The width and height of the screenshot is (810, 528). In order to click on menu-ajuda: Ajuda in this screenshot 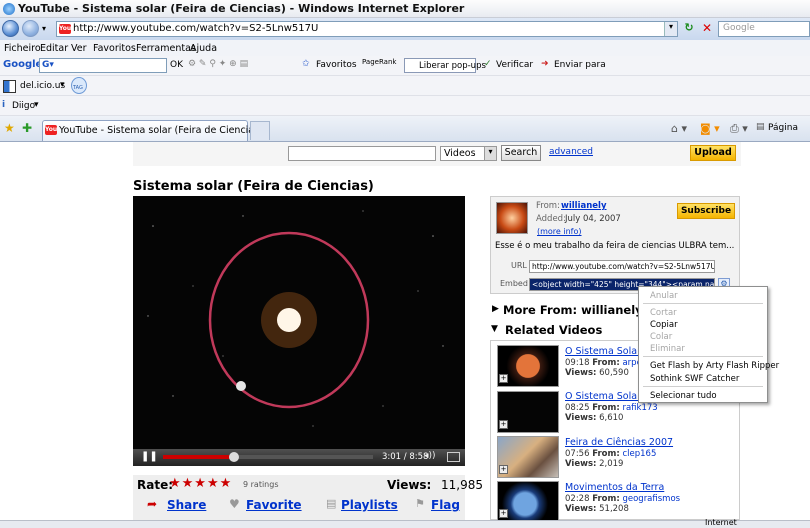, I will do `click(203, 48)`.